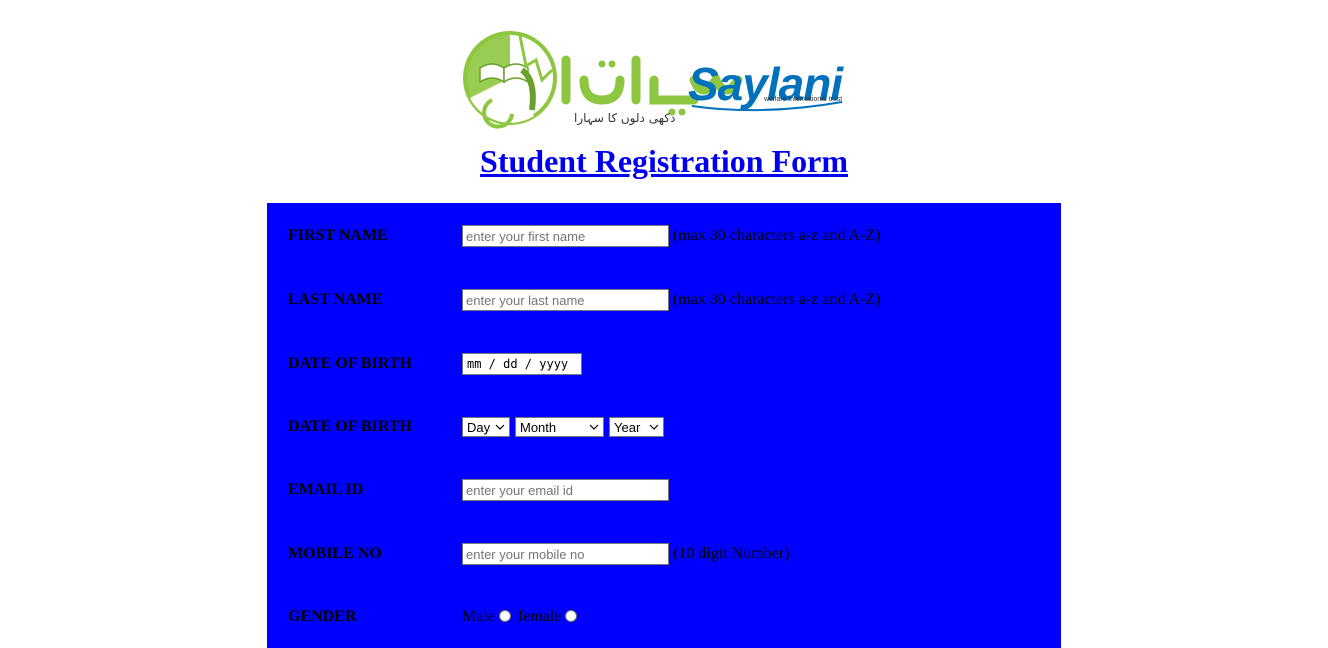 The width and height of the screenshot is (1328, 648). What do you see at coordinates (571, 615) in the screenshot?
I see `gender-female-radio` at bounding box center [571, 615].